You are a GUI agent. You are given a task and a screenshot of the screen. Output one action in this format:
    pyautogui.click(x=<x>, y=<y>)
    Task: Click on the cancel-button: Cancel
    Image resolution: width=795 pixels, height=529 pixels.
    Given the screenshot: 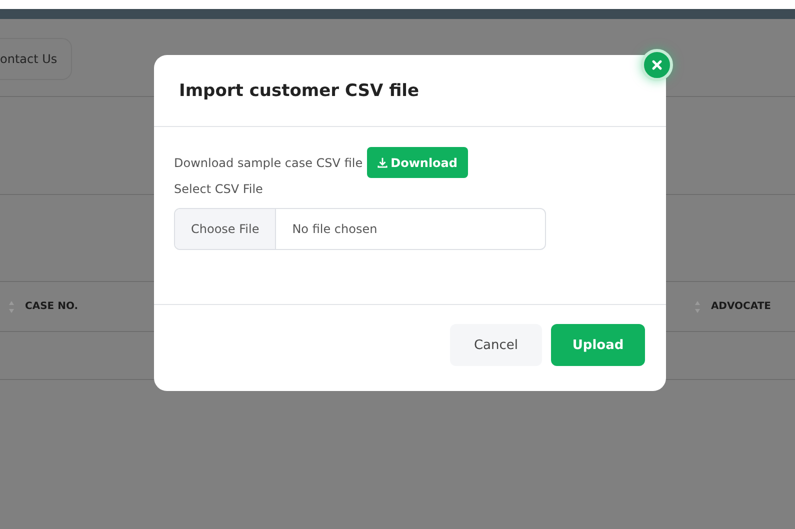 What is the action you would take?
    pyautogui.click(x=496, y=345)
    